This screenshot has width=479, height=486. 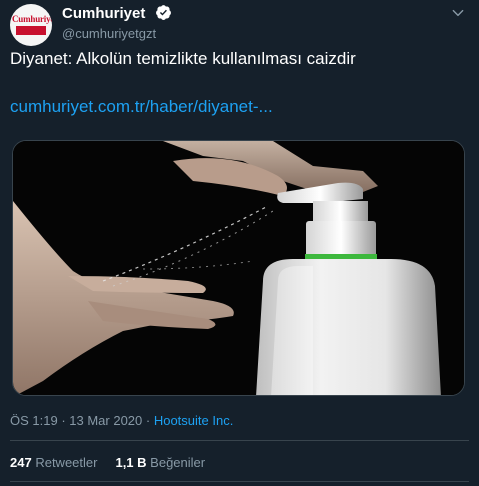 What do you see at coordinates (31, 25) in the screenshot?
I see `avatar: Cumhuriyet` at bounding box center [31, 25].